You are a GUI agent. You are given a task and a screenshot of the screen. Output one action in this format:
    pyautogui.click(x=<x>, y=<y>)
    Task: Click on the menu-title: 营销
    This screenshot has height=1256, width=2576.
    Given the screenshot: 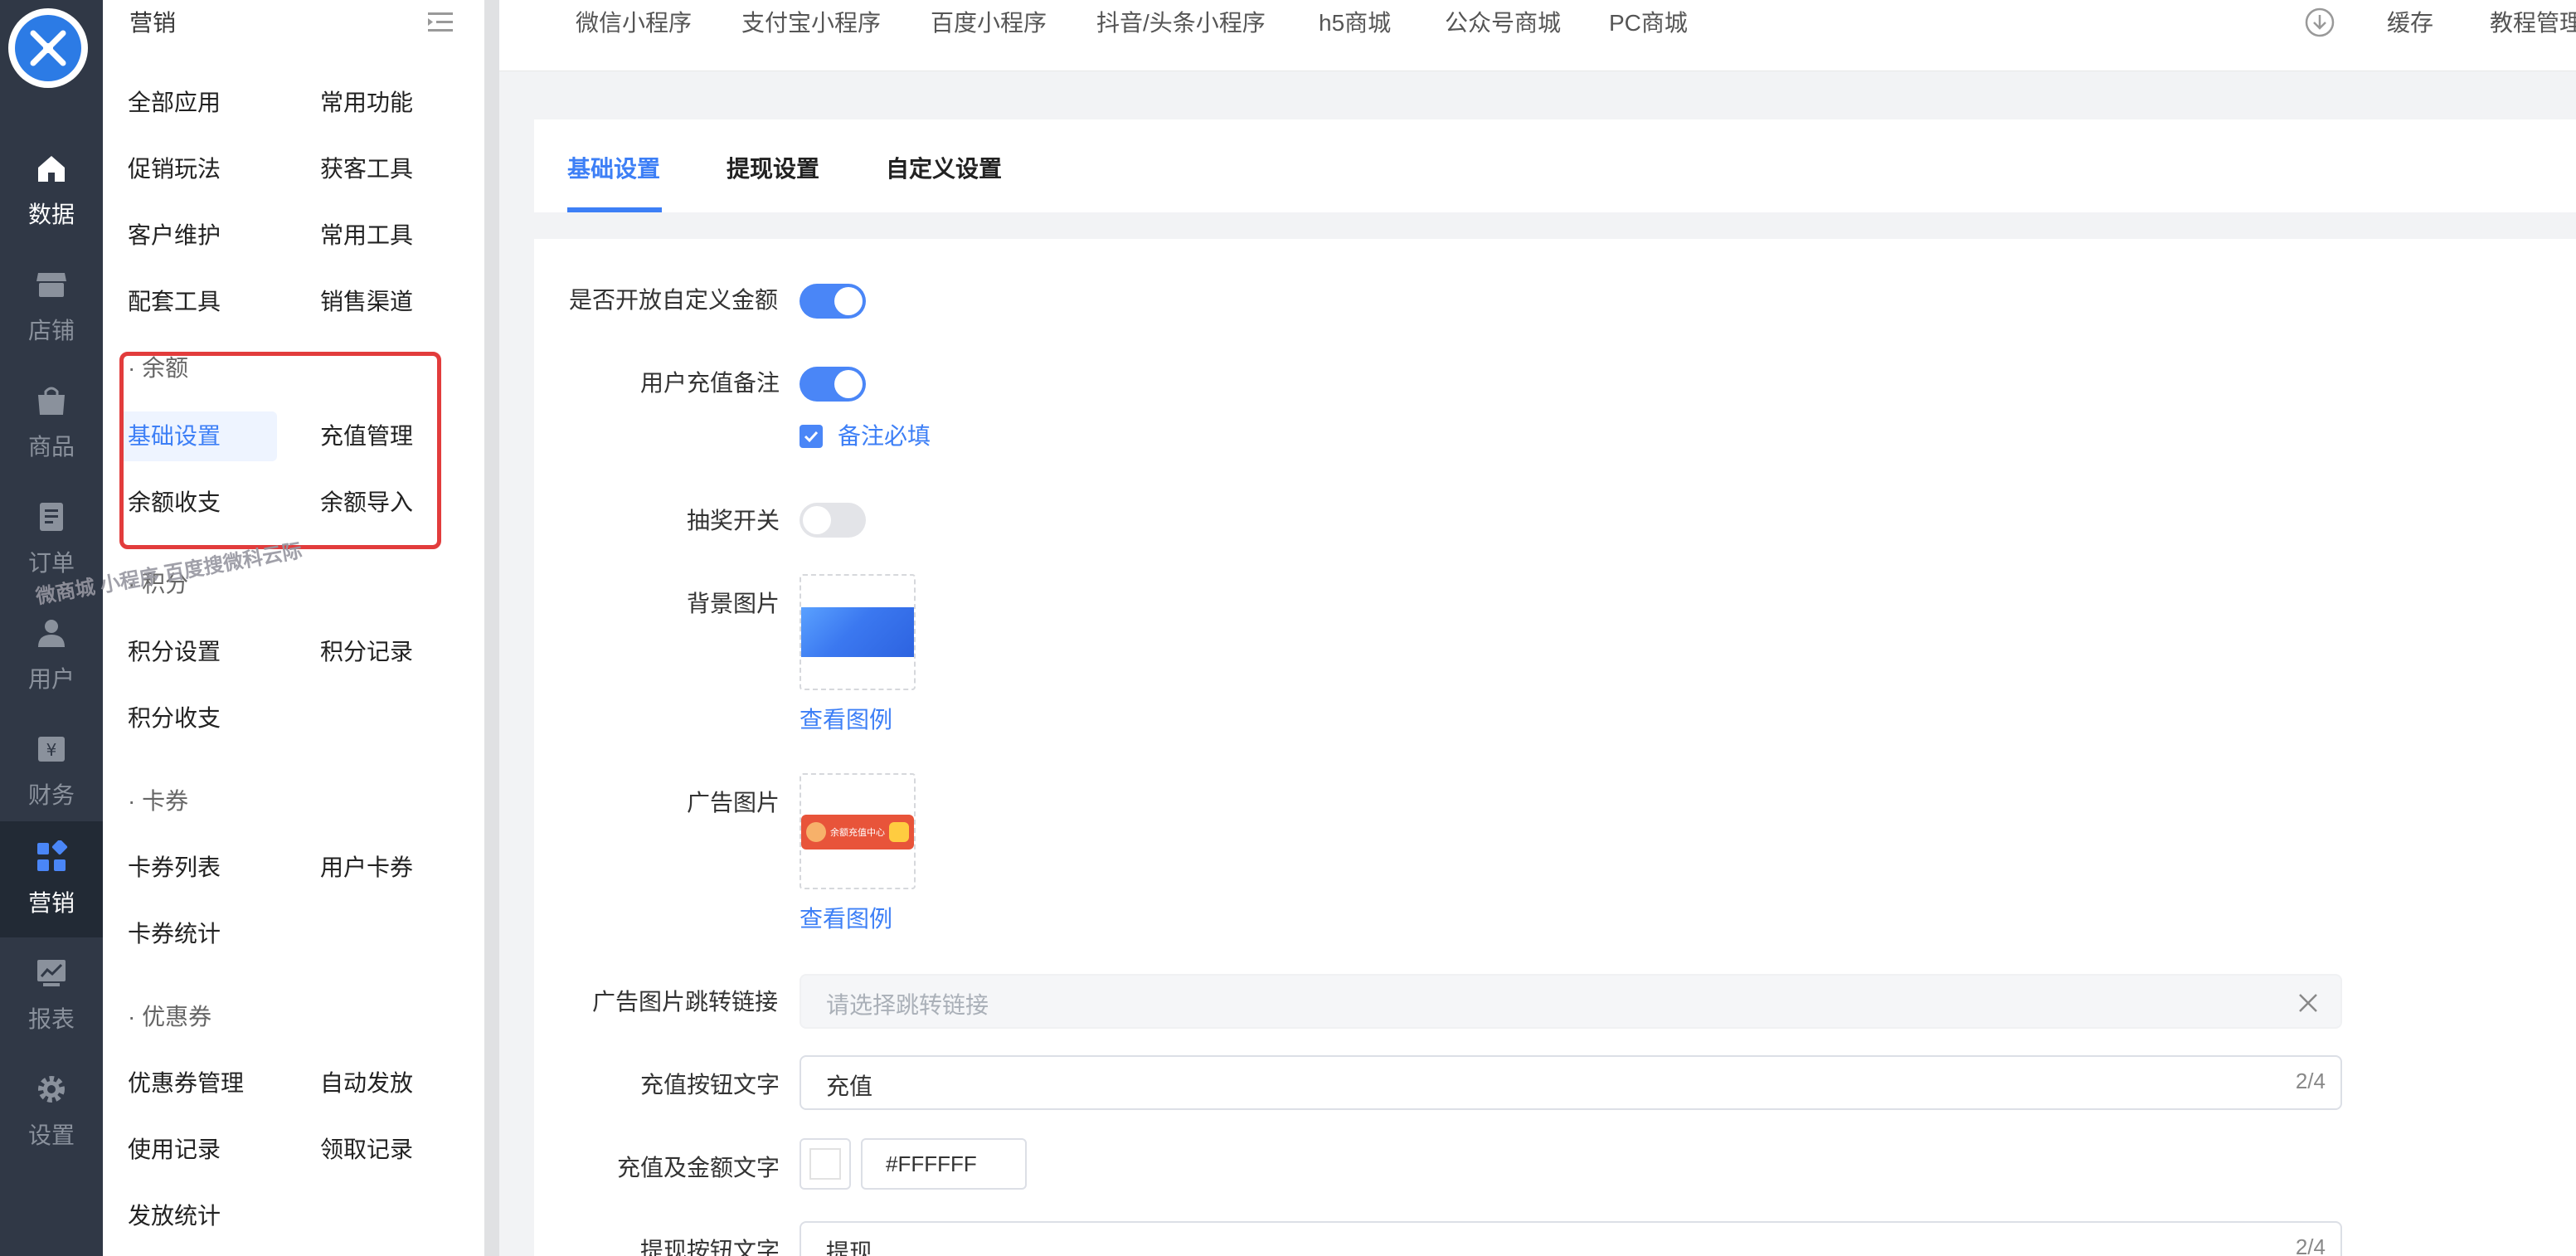 What is the action you would take?
    pyautogui.click(x=153, y=23)
    